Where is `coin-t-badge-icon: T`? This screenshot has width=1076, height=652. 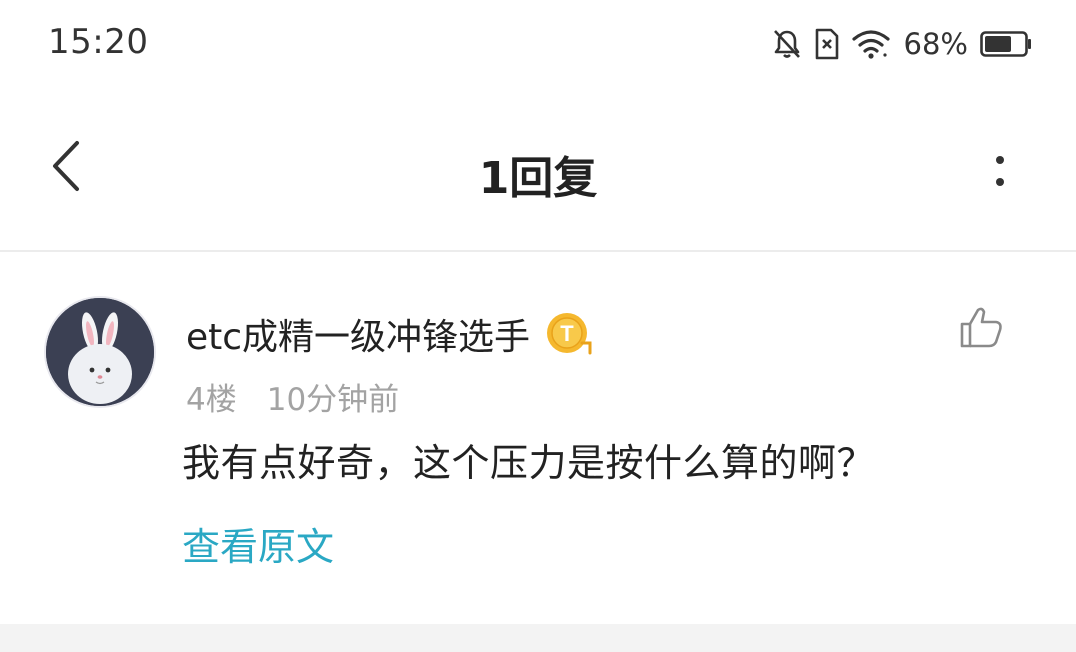
coin-t-badge-icon: T is located at coordinates (569, 334).